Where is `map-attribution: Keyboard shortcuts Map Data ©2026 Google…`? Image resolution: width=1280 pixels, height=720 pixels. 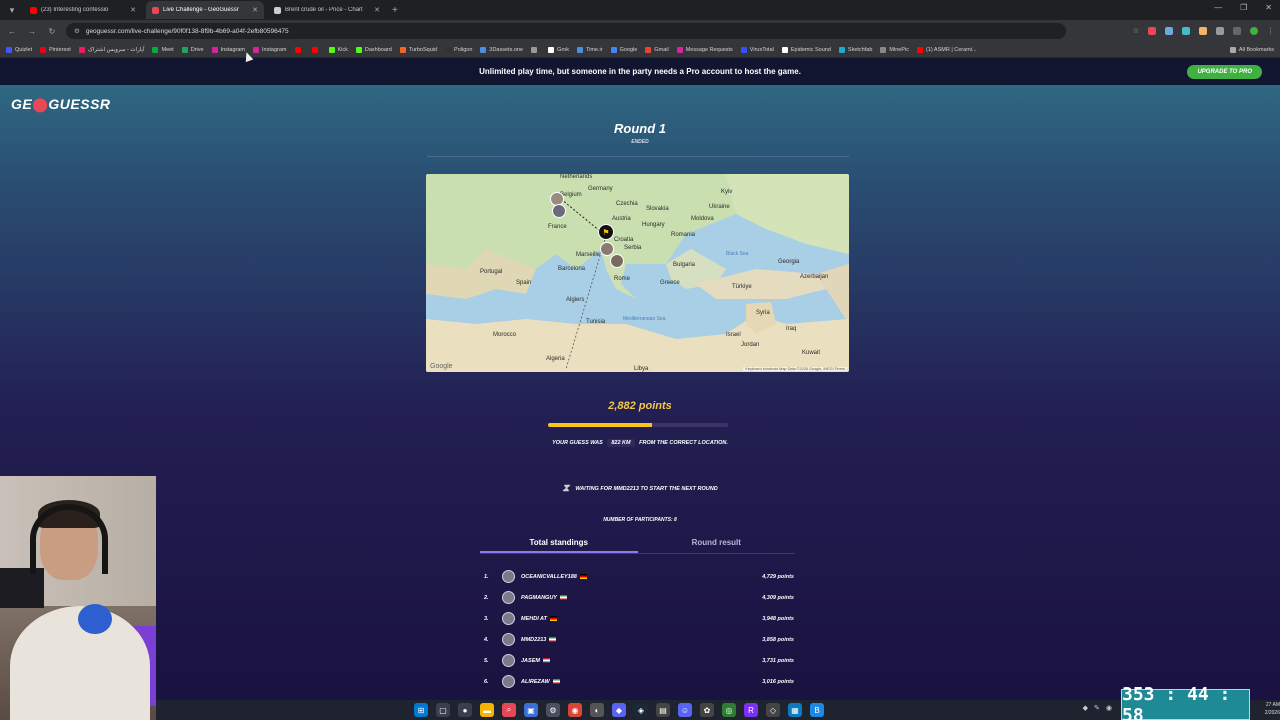
map-attribution: Keyboard shortcuts Map Data ©2026 Google… is located at coordinates (795, 369).